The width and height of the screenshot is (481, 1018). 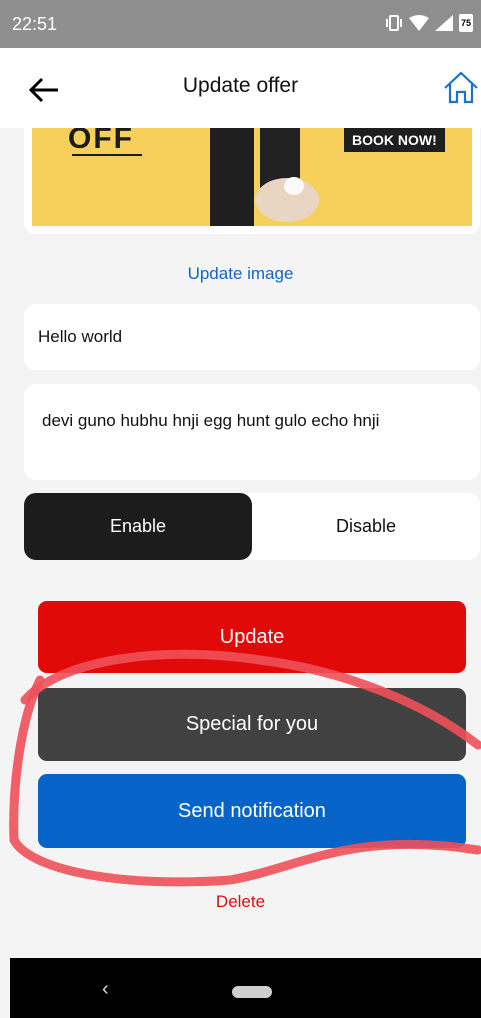 What do you see at coordinates (461, 88) in the screenshot?
I see `home-icon` at bounding box center [461, 88].